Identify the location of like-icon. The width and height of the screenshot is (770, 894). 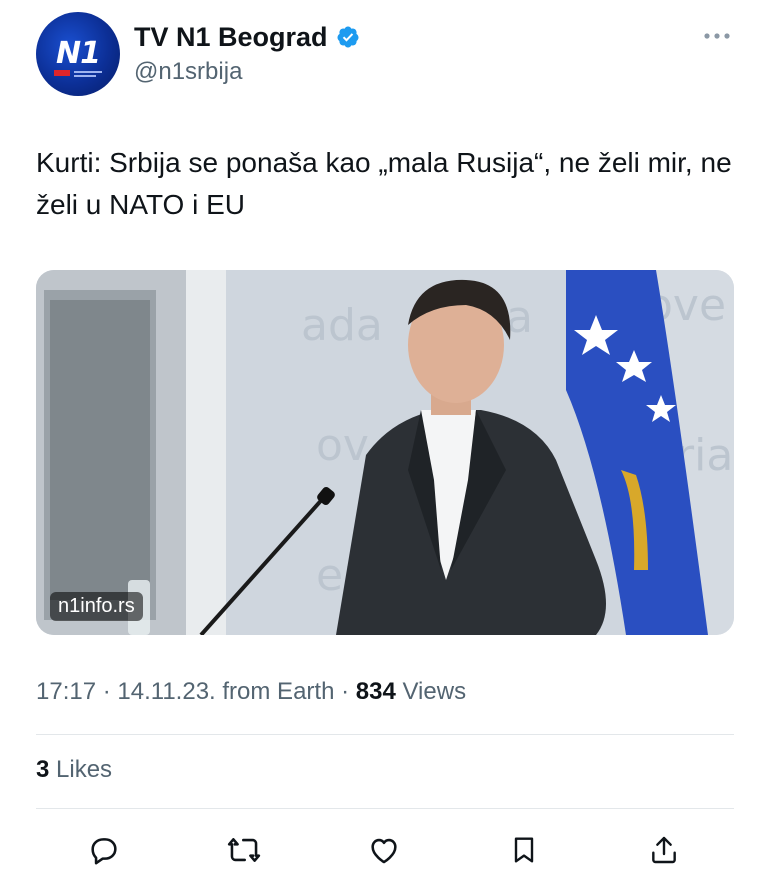
(384, 851).